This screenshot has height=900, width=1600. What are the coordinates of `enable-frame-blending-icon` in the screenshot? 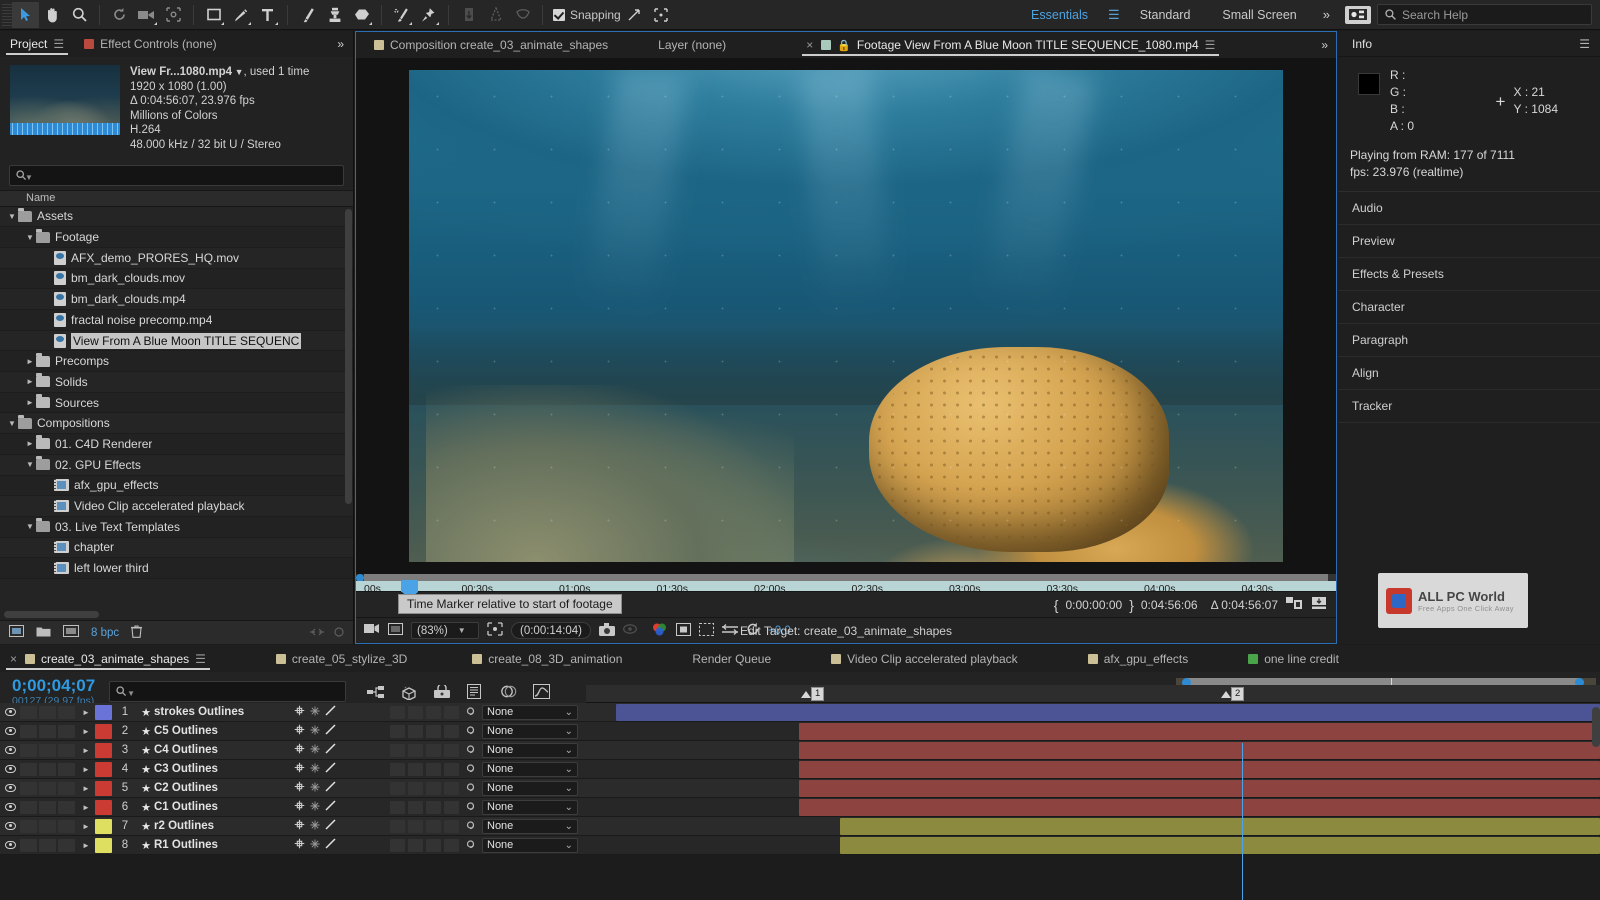 It's located at (475, 692).